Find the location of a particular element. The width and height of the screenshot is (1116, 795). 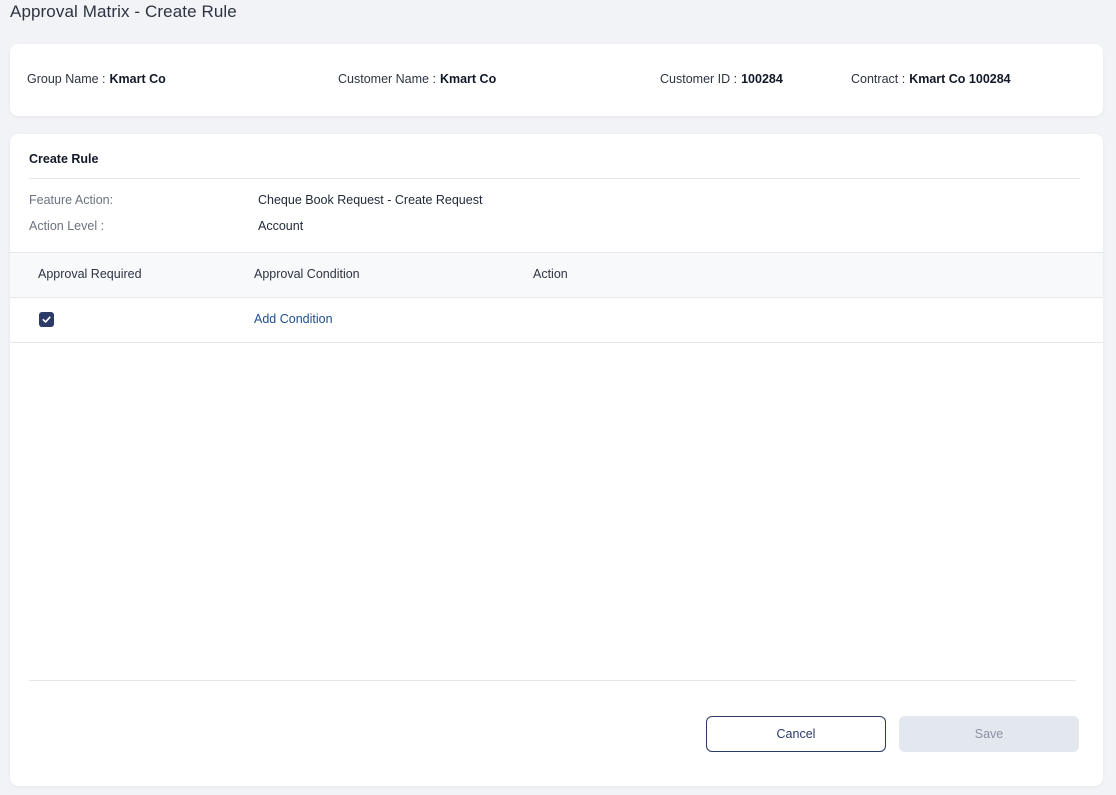

save-button: Save is located at coordinates (989, 734).